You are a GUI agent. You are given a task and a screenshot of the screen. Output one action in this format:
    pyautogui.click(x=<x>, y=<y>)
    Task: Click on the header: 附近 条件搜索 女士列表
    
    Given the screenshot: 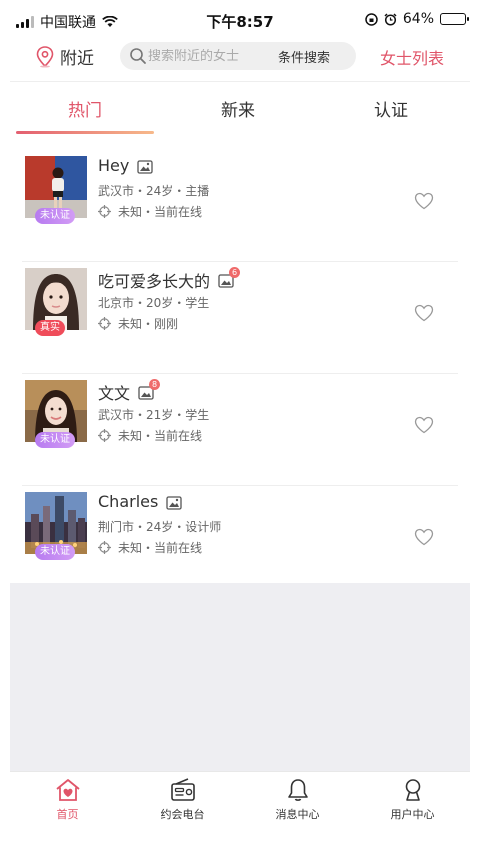 What is the action you would take?
    pyautogui.click(x=240, y=61)
    